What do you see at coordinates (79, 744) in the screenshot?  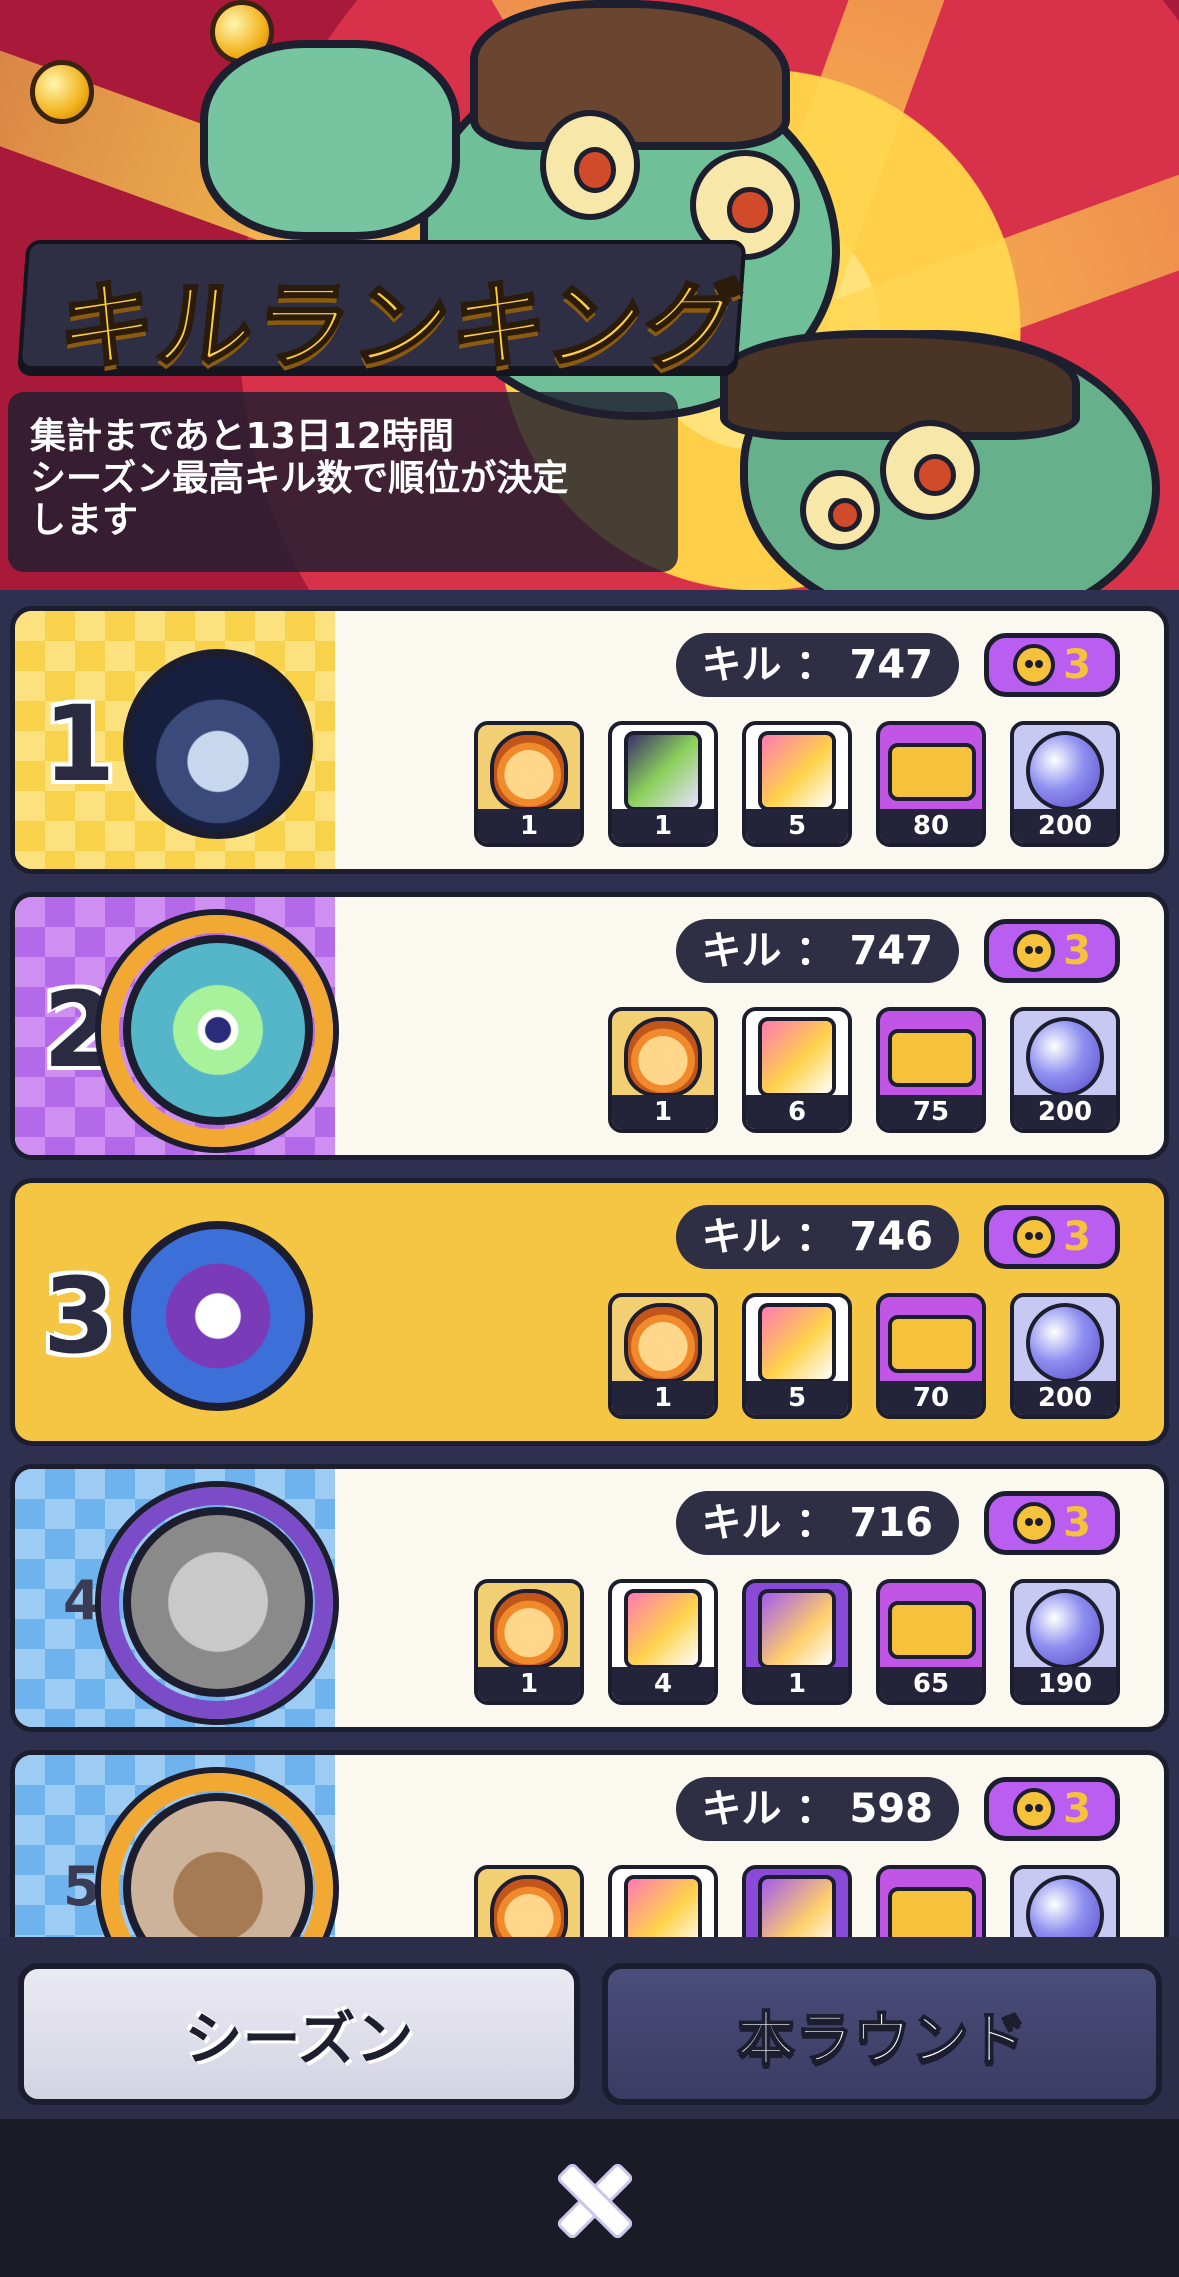 I see `rank-number: 1` at bounding box center [79, 744].